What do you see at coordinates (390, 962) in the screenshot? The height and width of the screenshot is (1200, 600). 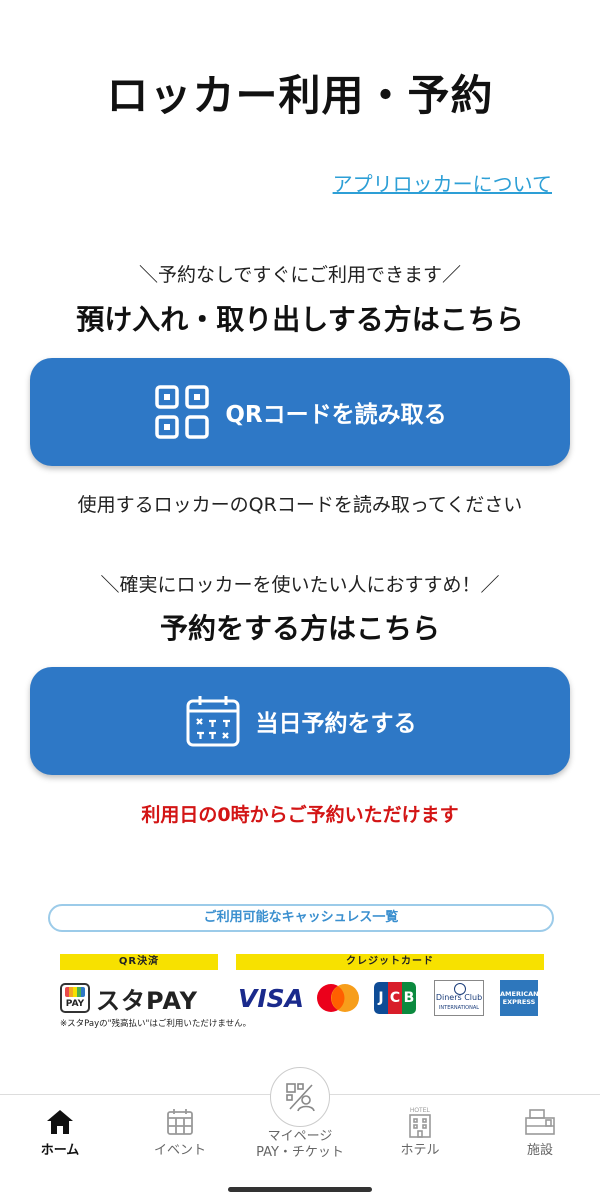 I see `credit-card-label: クレジットカード` at bounding box center [390, 962].